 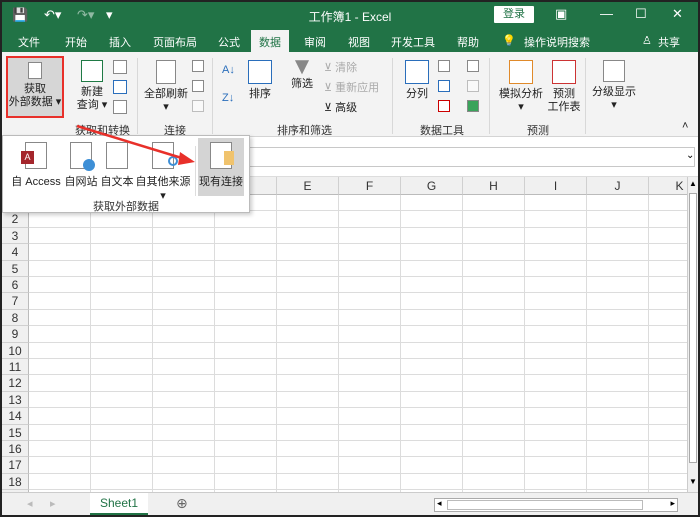 What do you see at coordinates (668, 186) in the screenshot?
I see `column-header-K: K` at bounding box center [668, 186].